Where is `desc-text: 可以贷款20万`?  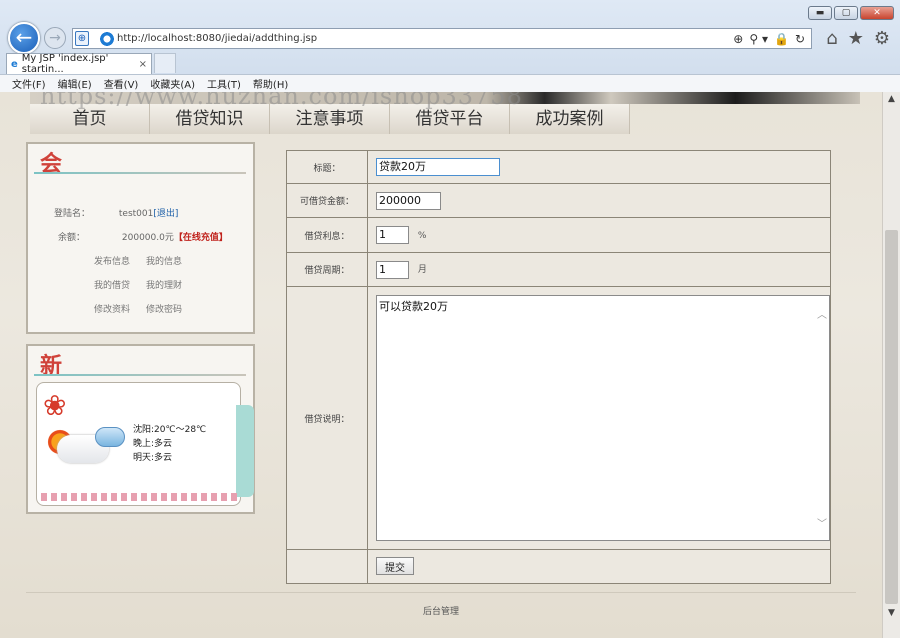 desc-text: 可以贷款20万 is located at coordinates (413, 307).